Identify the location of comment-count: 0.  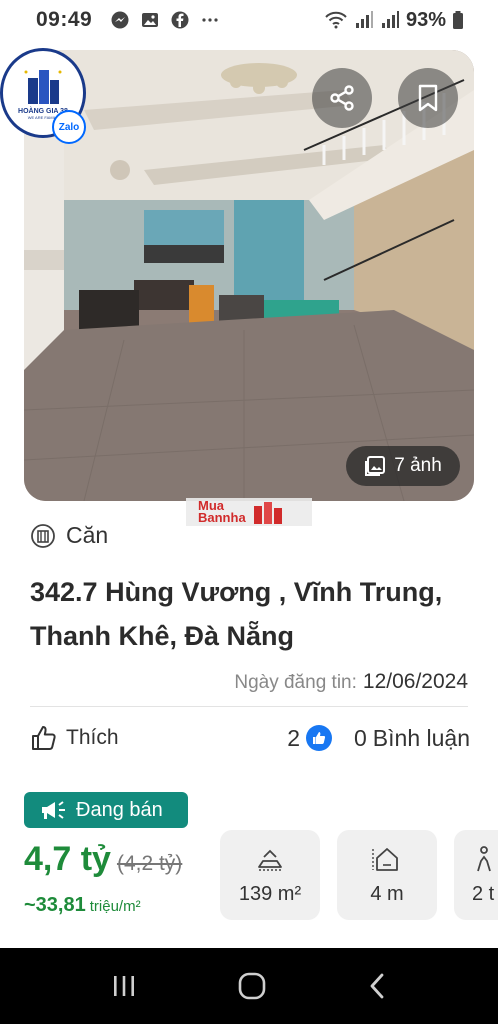
(360, 737).